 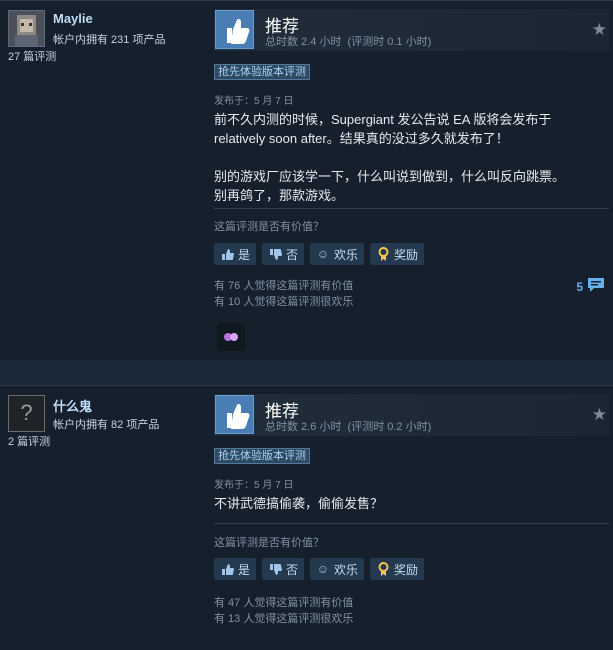 I want to click on hours-total: 总时数 2.6 小时, so click(x=303, y=427).